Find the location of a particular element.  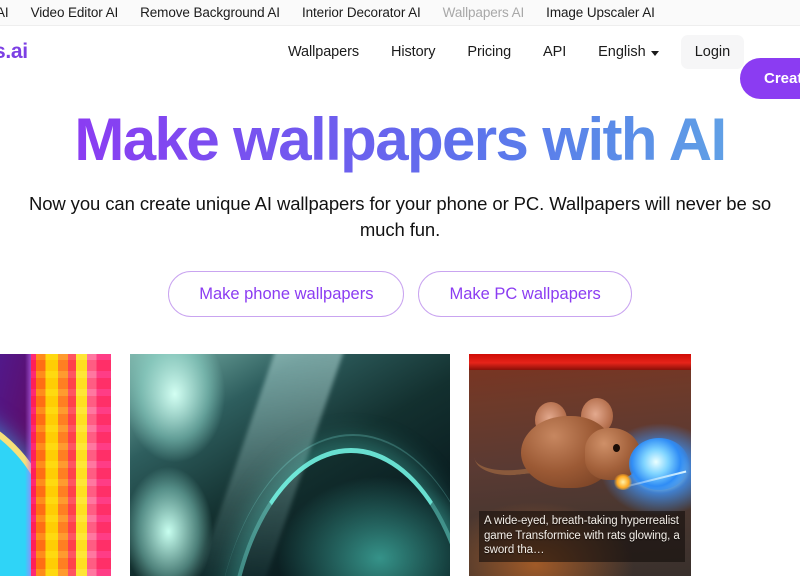

warm-stripes-shape is located at coordinates (71, 465).